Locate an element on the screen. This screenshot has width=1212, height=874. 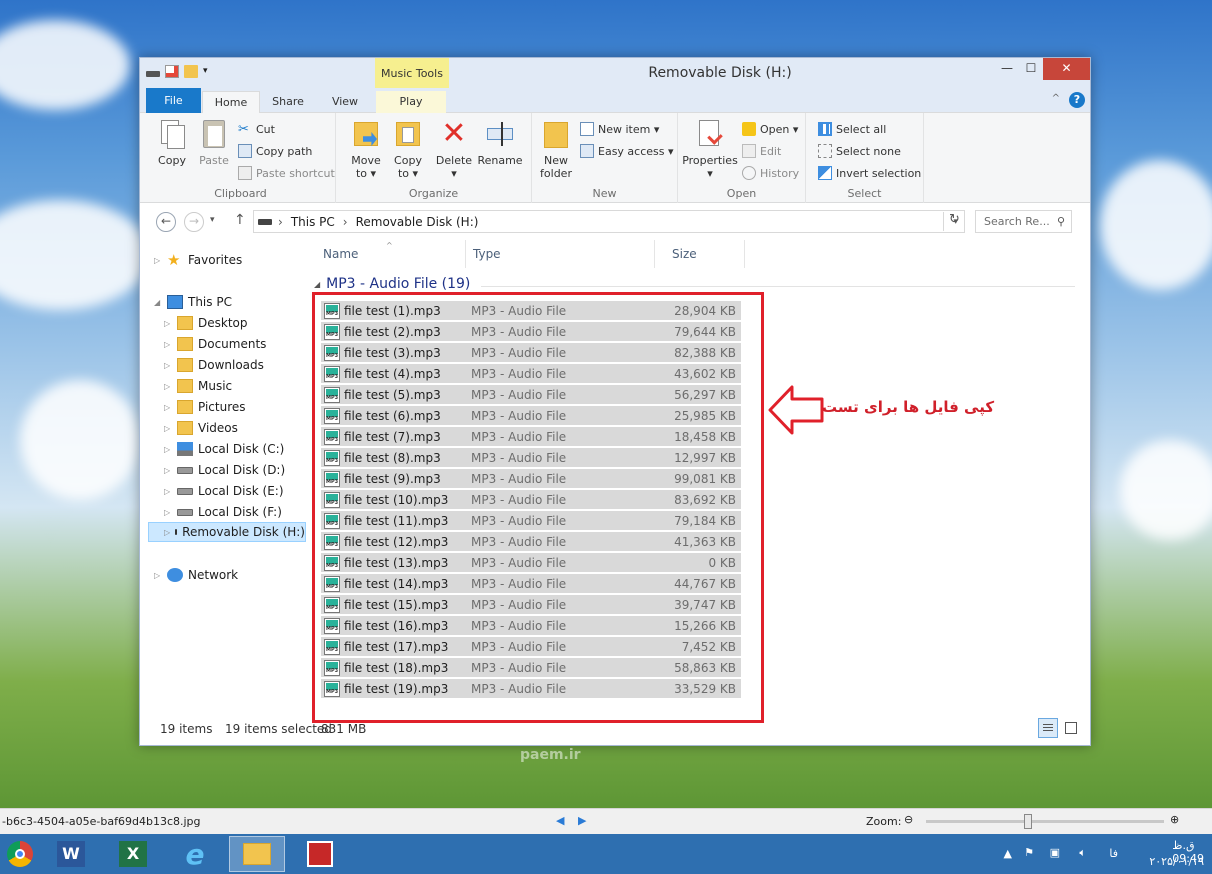
column-header-type: Type is located at coordinates (555, 254).